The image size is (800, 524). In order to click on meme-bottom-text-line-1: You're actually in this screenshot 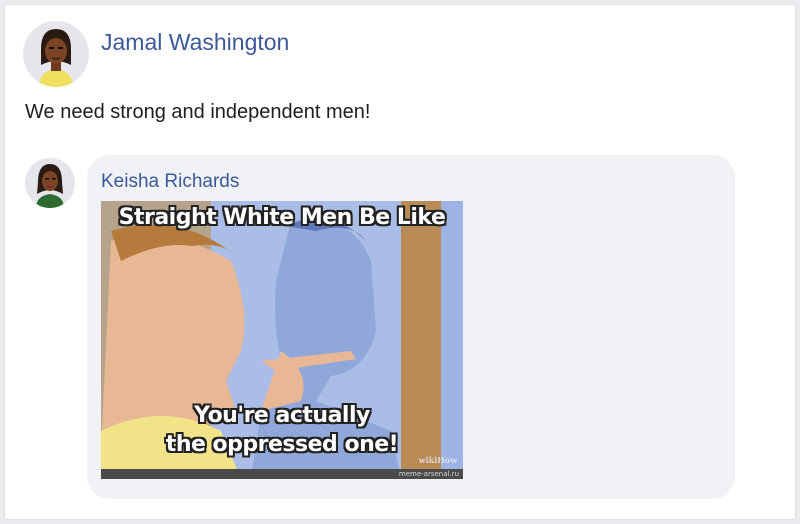, I will do `click(282, 415)`.